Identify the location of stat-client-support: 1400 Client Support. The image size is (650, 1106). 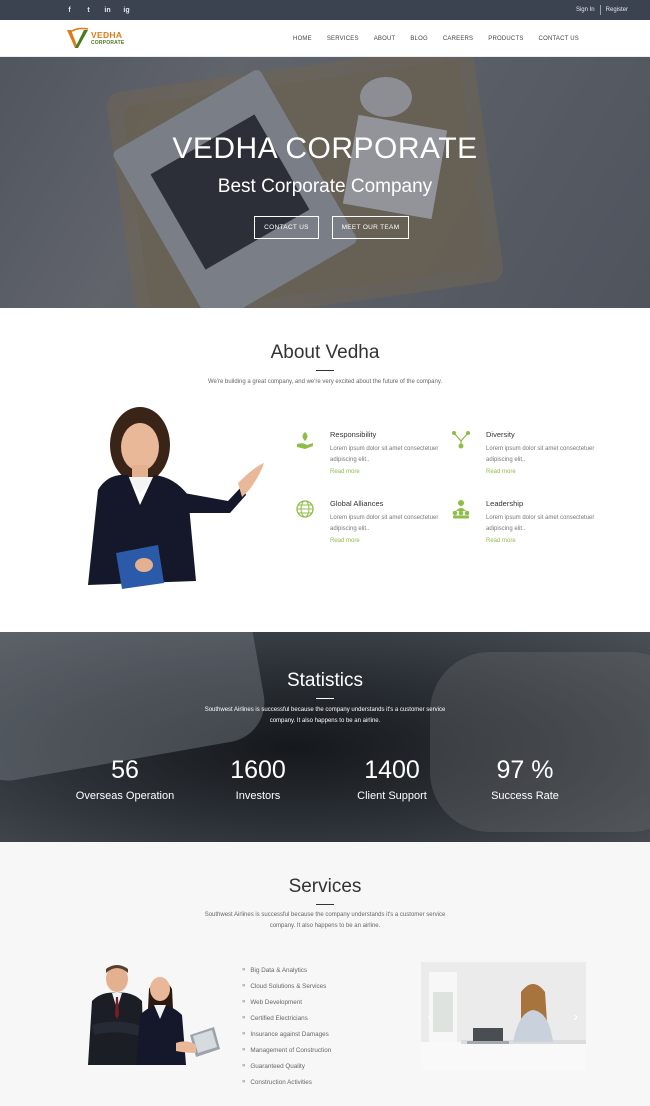
(392, 779).